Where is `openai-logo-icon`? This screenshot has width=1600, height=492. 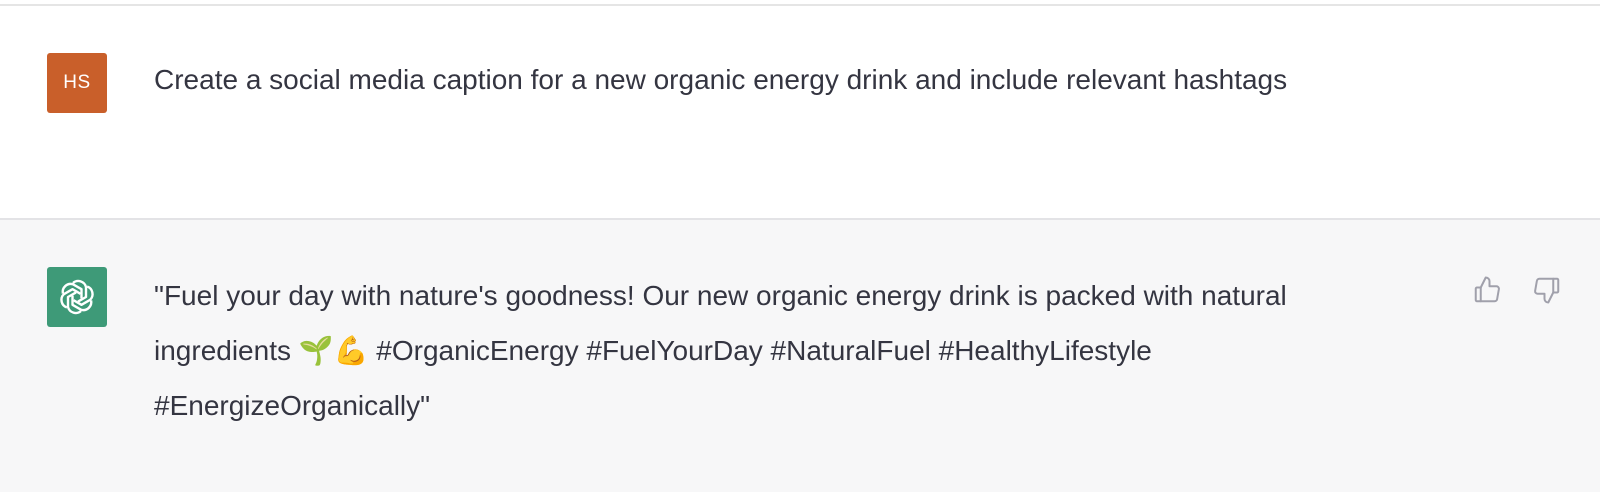
openai-logo-icon is located at coordinates (77, 297).